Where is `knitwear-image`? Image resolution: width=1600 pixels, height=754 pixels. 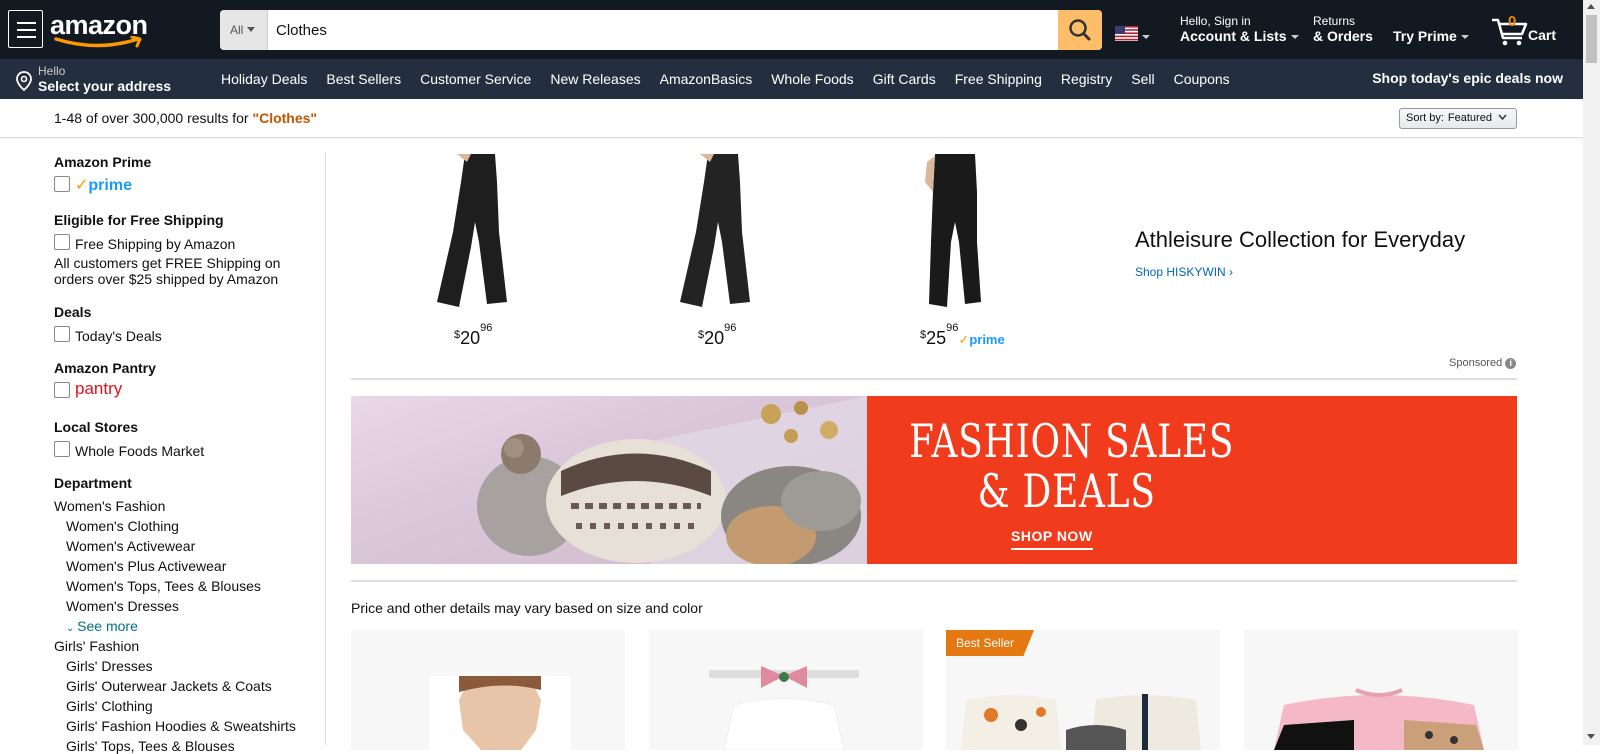 knitwear-image is located at coordinates (672, 480).